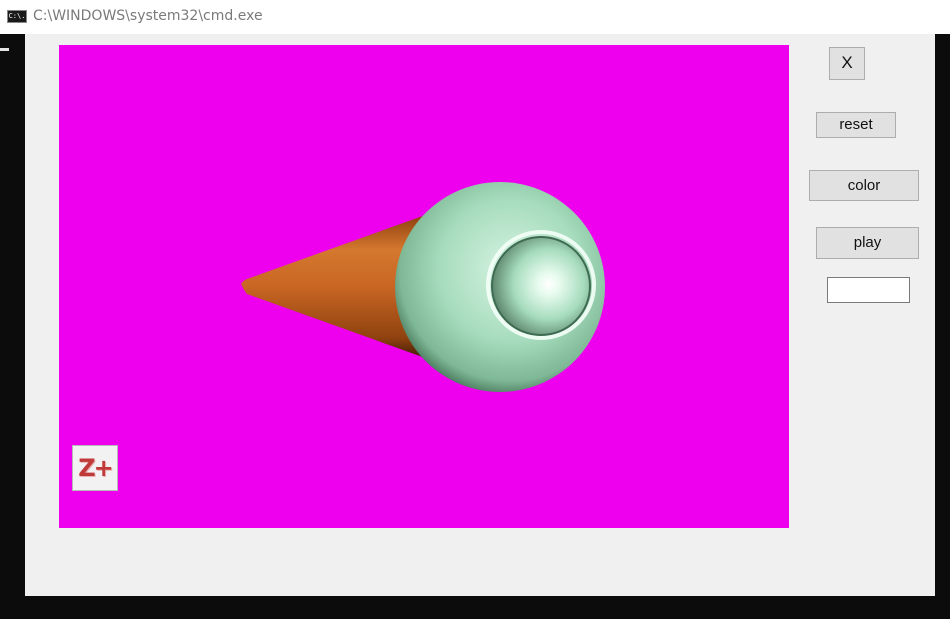  I want to click on inner-sphere, so click(541, 286).